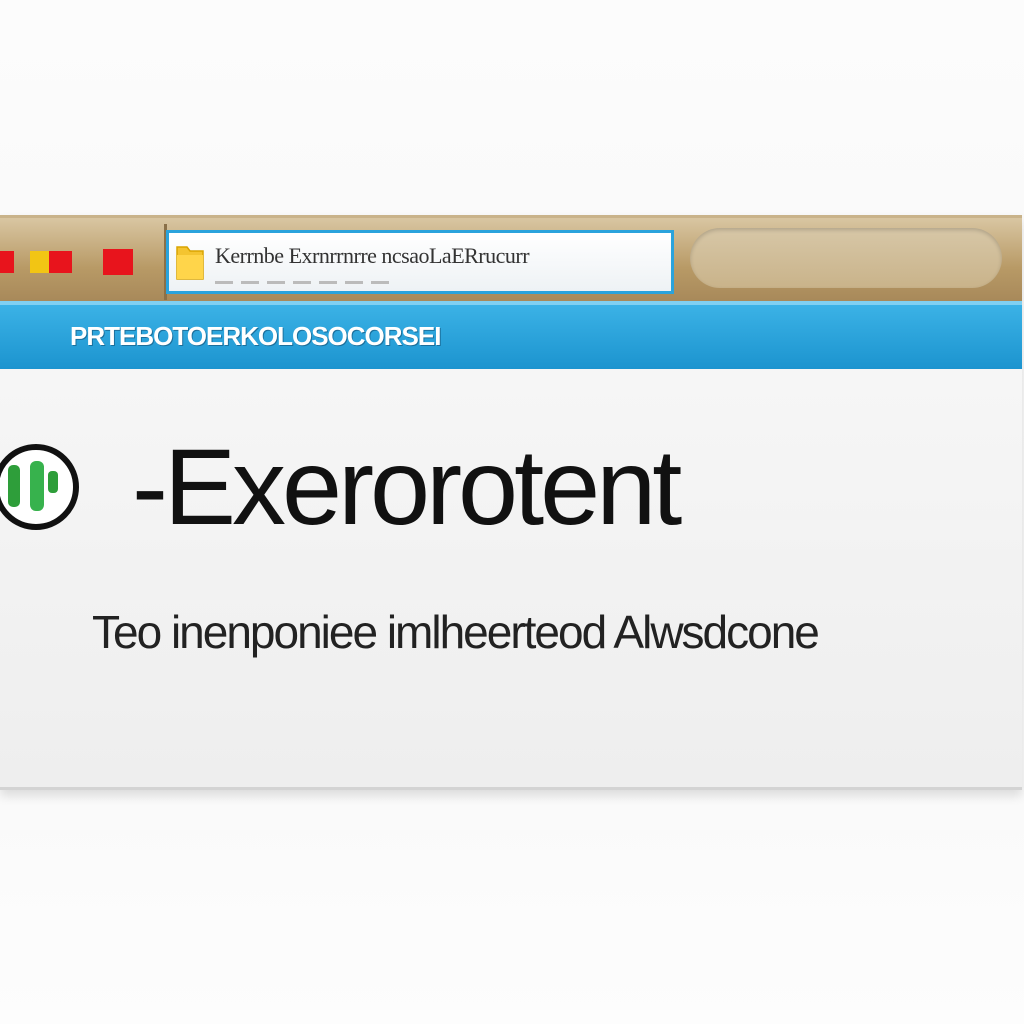  What do you see at coordinates (255, 336) in the screenshot?
I see `menu-bar-label: PRTEBOTOERKOLOSOCORSEI` at bounding box center [255, 336].